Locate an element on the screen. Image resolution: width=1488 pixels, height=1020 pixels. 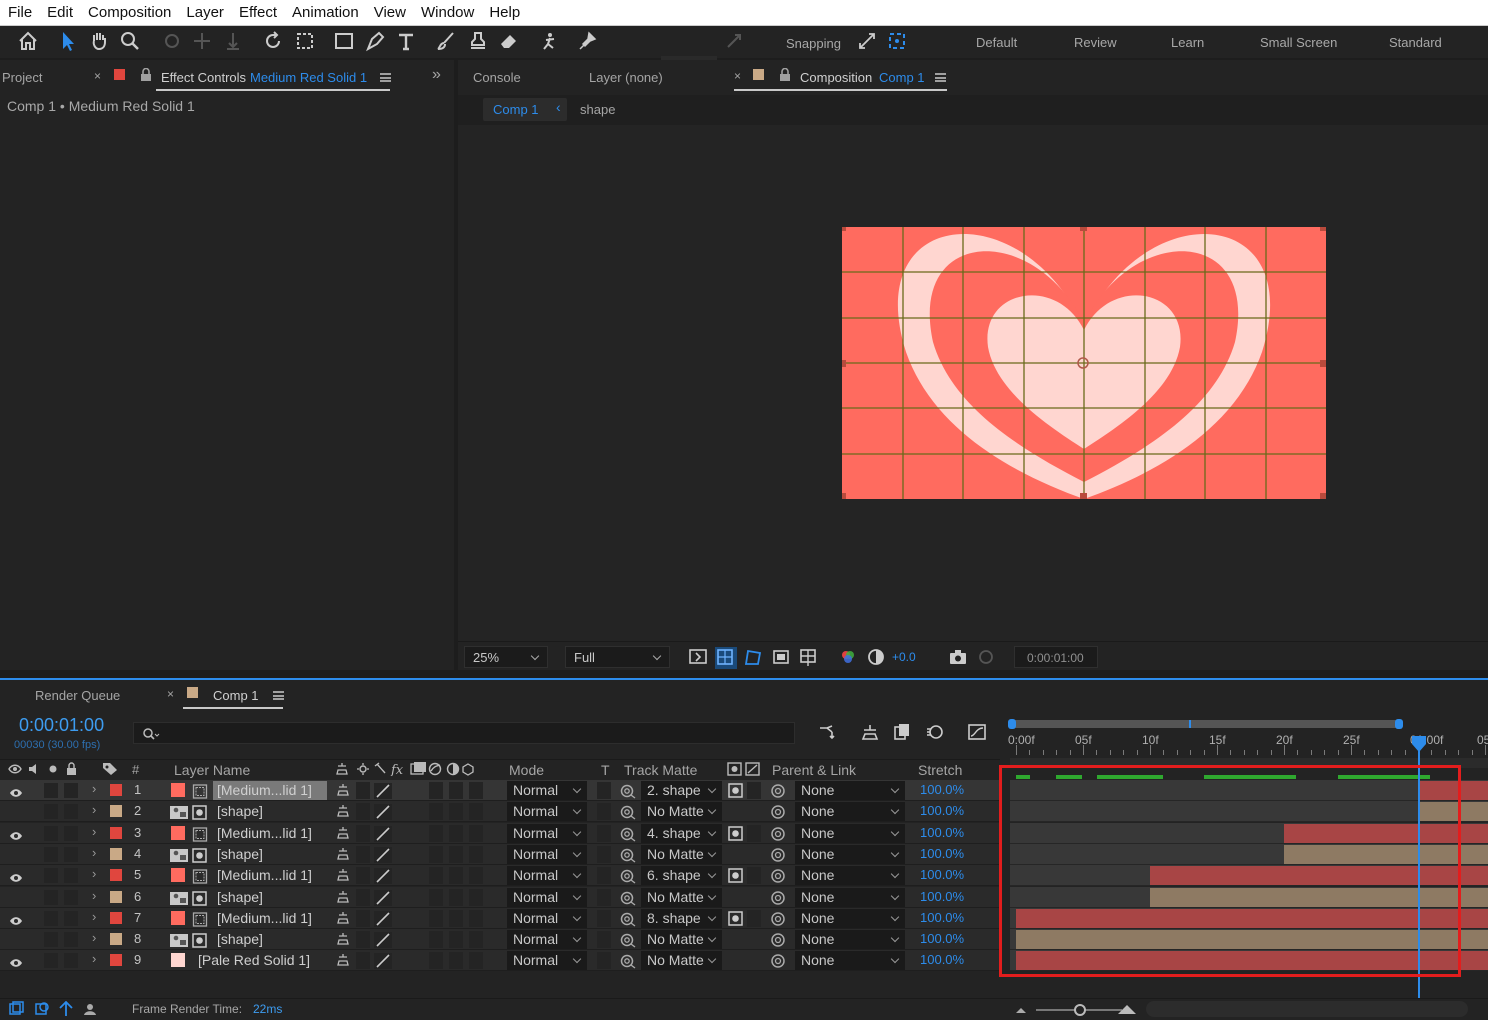
timeline-scrollbar is located at coordinates (1307, 1009).